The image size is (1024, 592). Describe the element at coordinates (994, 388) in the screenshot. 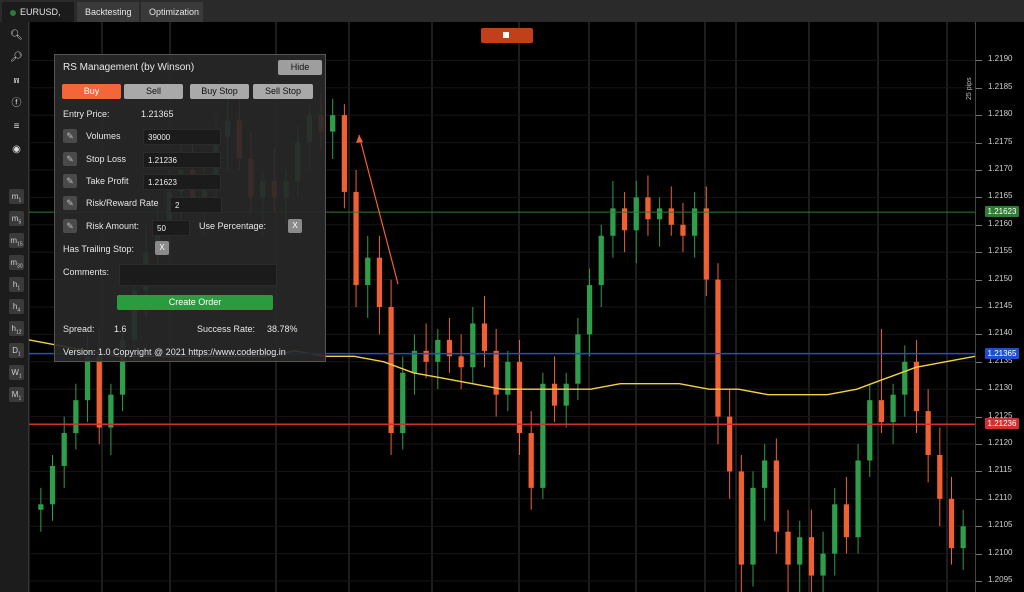

I see `price-tick-label: 1.2130` at that location.